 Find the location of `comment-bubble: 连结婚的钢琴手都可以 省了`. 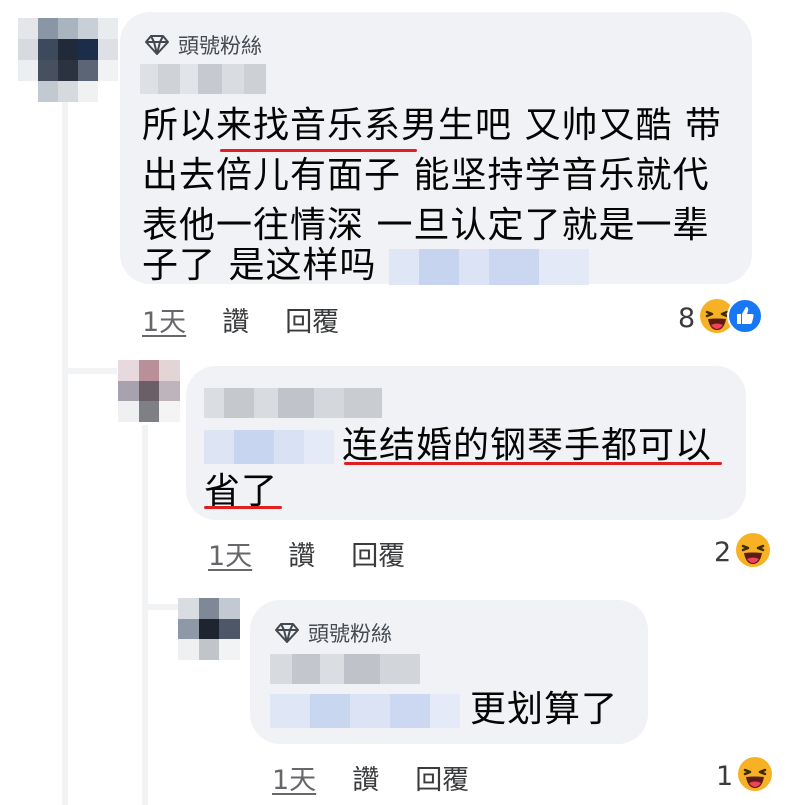

comment-bubble: 连结婚的钢琴手都可以 省了 is located at coordinates (466, 443).